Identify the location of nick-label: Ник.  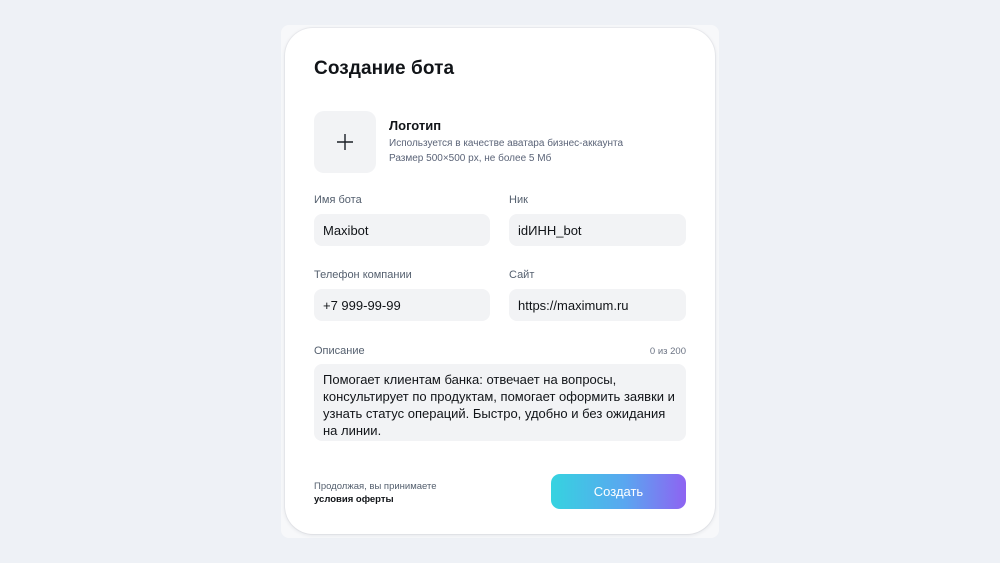
(518, 200).